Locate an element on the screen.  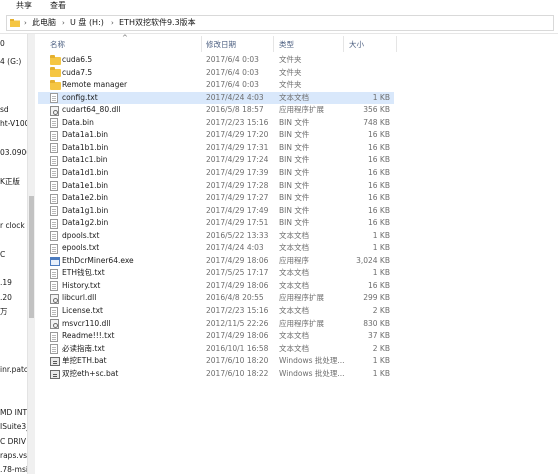
breadcrumb-current-folder: ETH双挖软件9.3版本 is located at coordinates (157, 23).